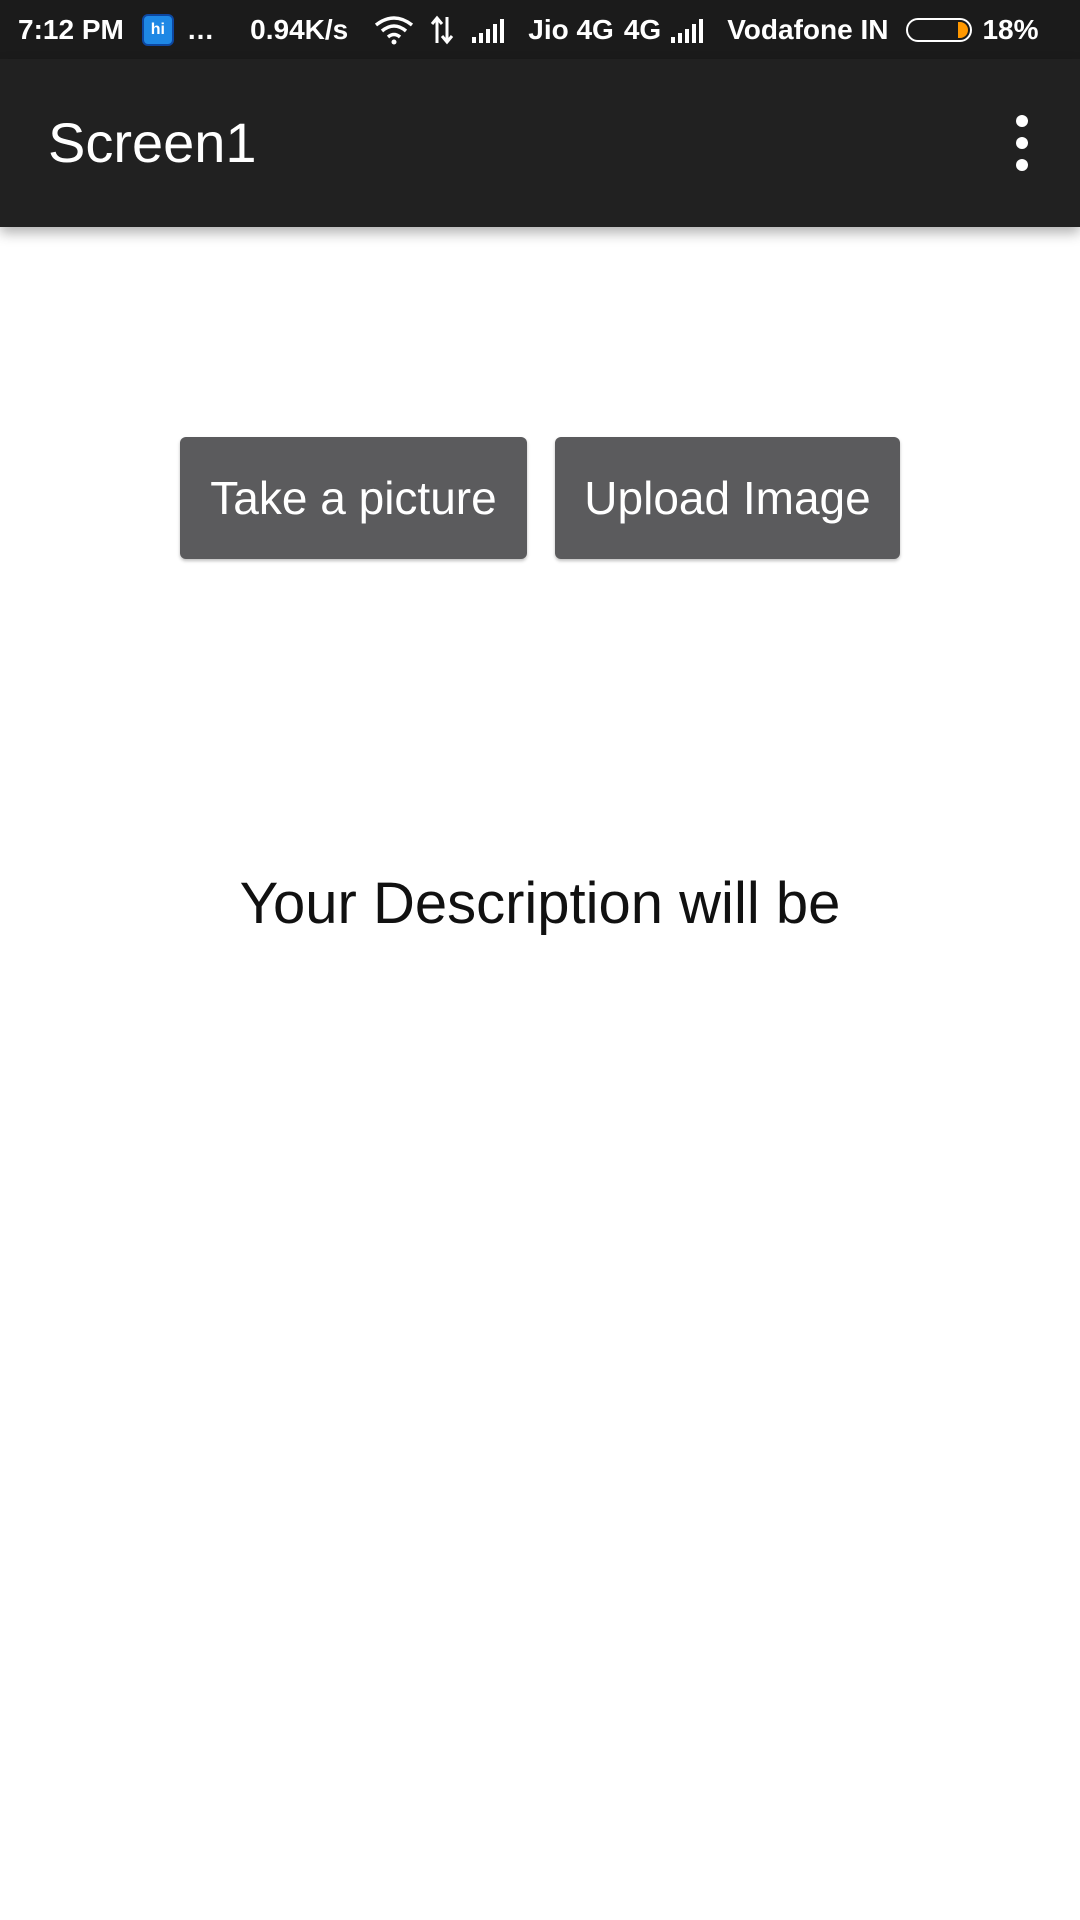 The image size is (1080, 1920). What do you see at coordinates (442, 30) in the screenshot?
I see `data-transfer-icon` at bounding box center [442, 30].